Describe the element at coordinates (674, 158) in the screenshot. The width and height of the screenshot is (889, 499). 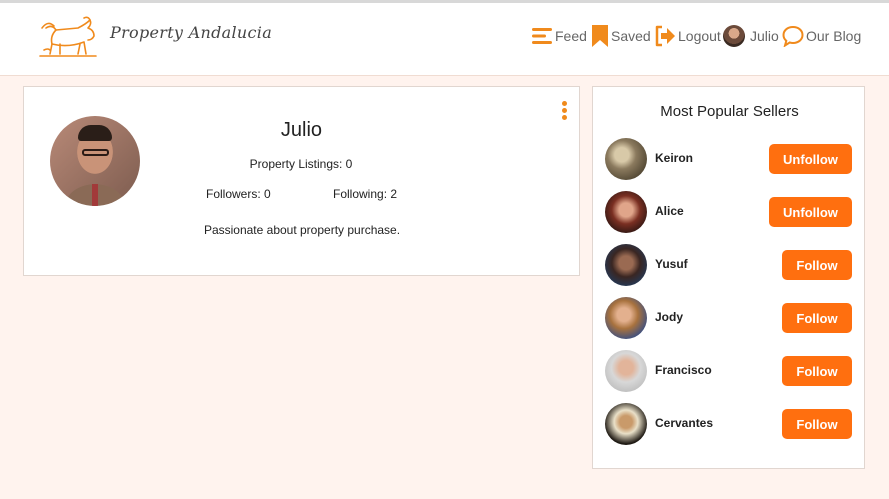
I see `seller-name: Keiron` at that location.